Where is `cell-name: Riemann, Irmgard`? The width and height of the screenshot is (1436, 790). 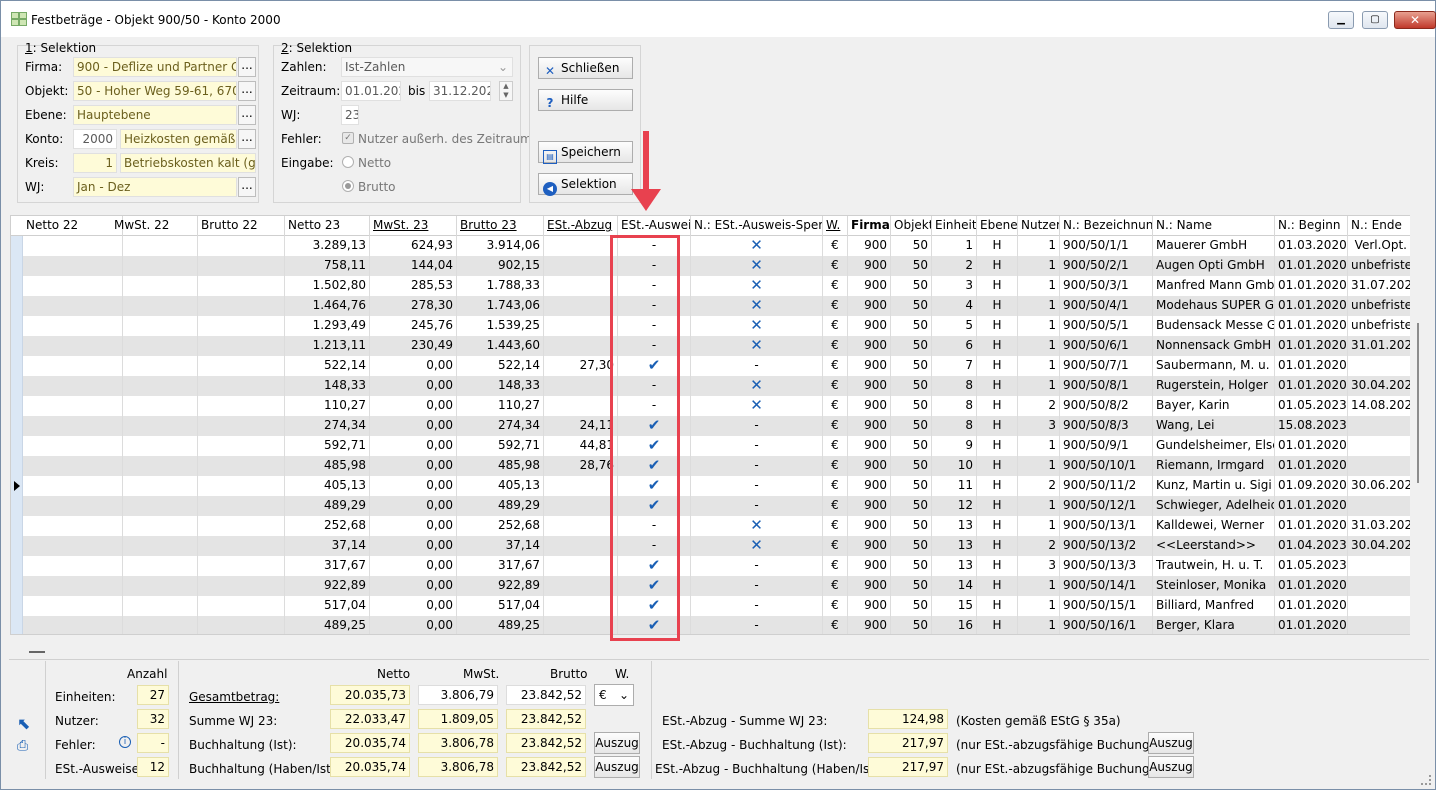 cell-name: Riemann, Irmgard is located at coordinates (1214, 466).